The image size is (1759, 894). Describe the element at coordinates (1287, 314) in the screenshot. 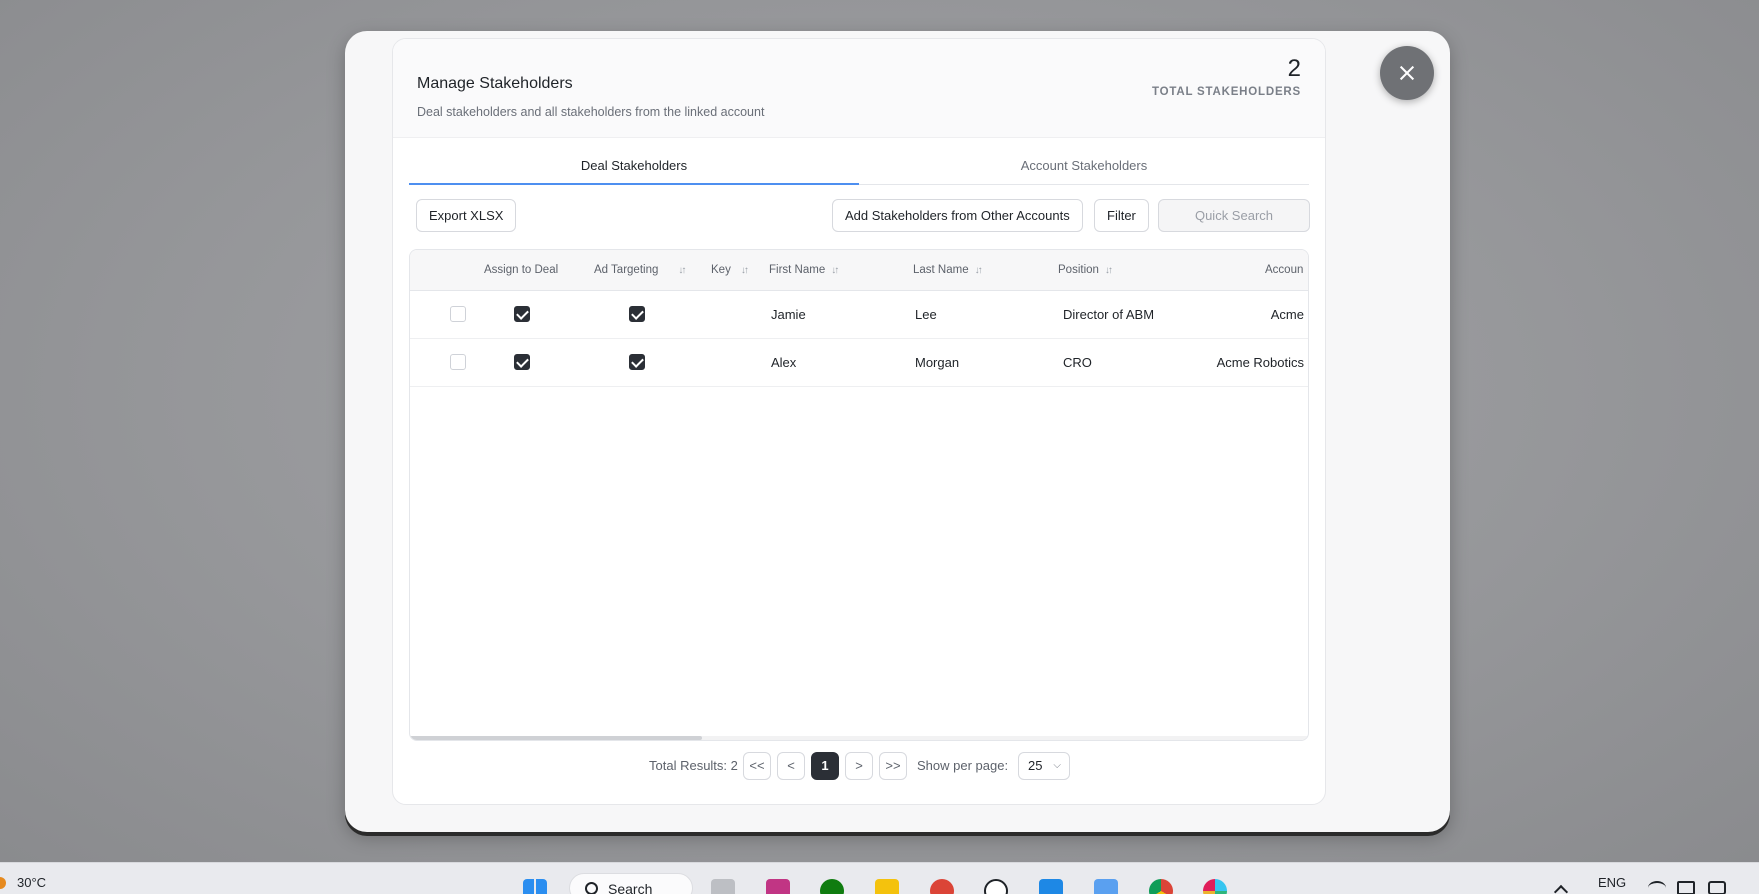

I see `account-cell: Acme` at that location.